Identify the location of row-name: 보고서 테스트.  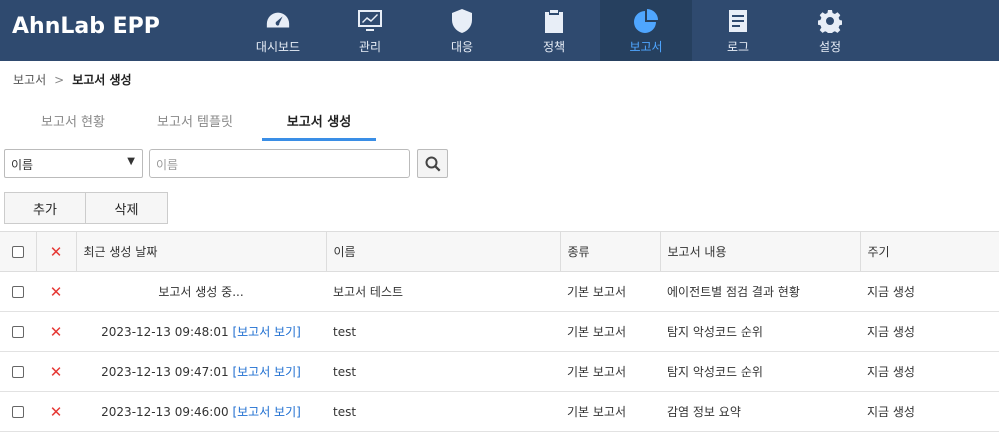
(443, 291).